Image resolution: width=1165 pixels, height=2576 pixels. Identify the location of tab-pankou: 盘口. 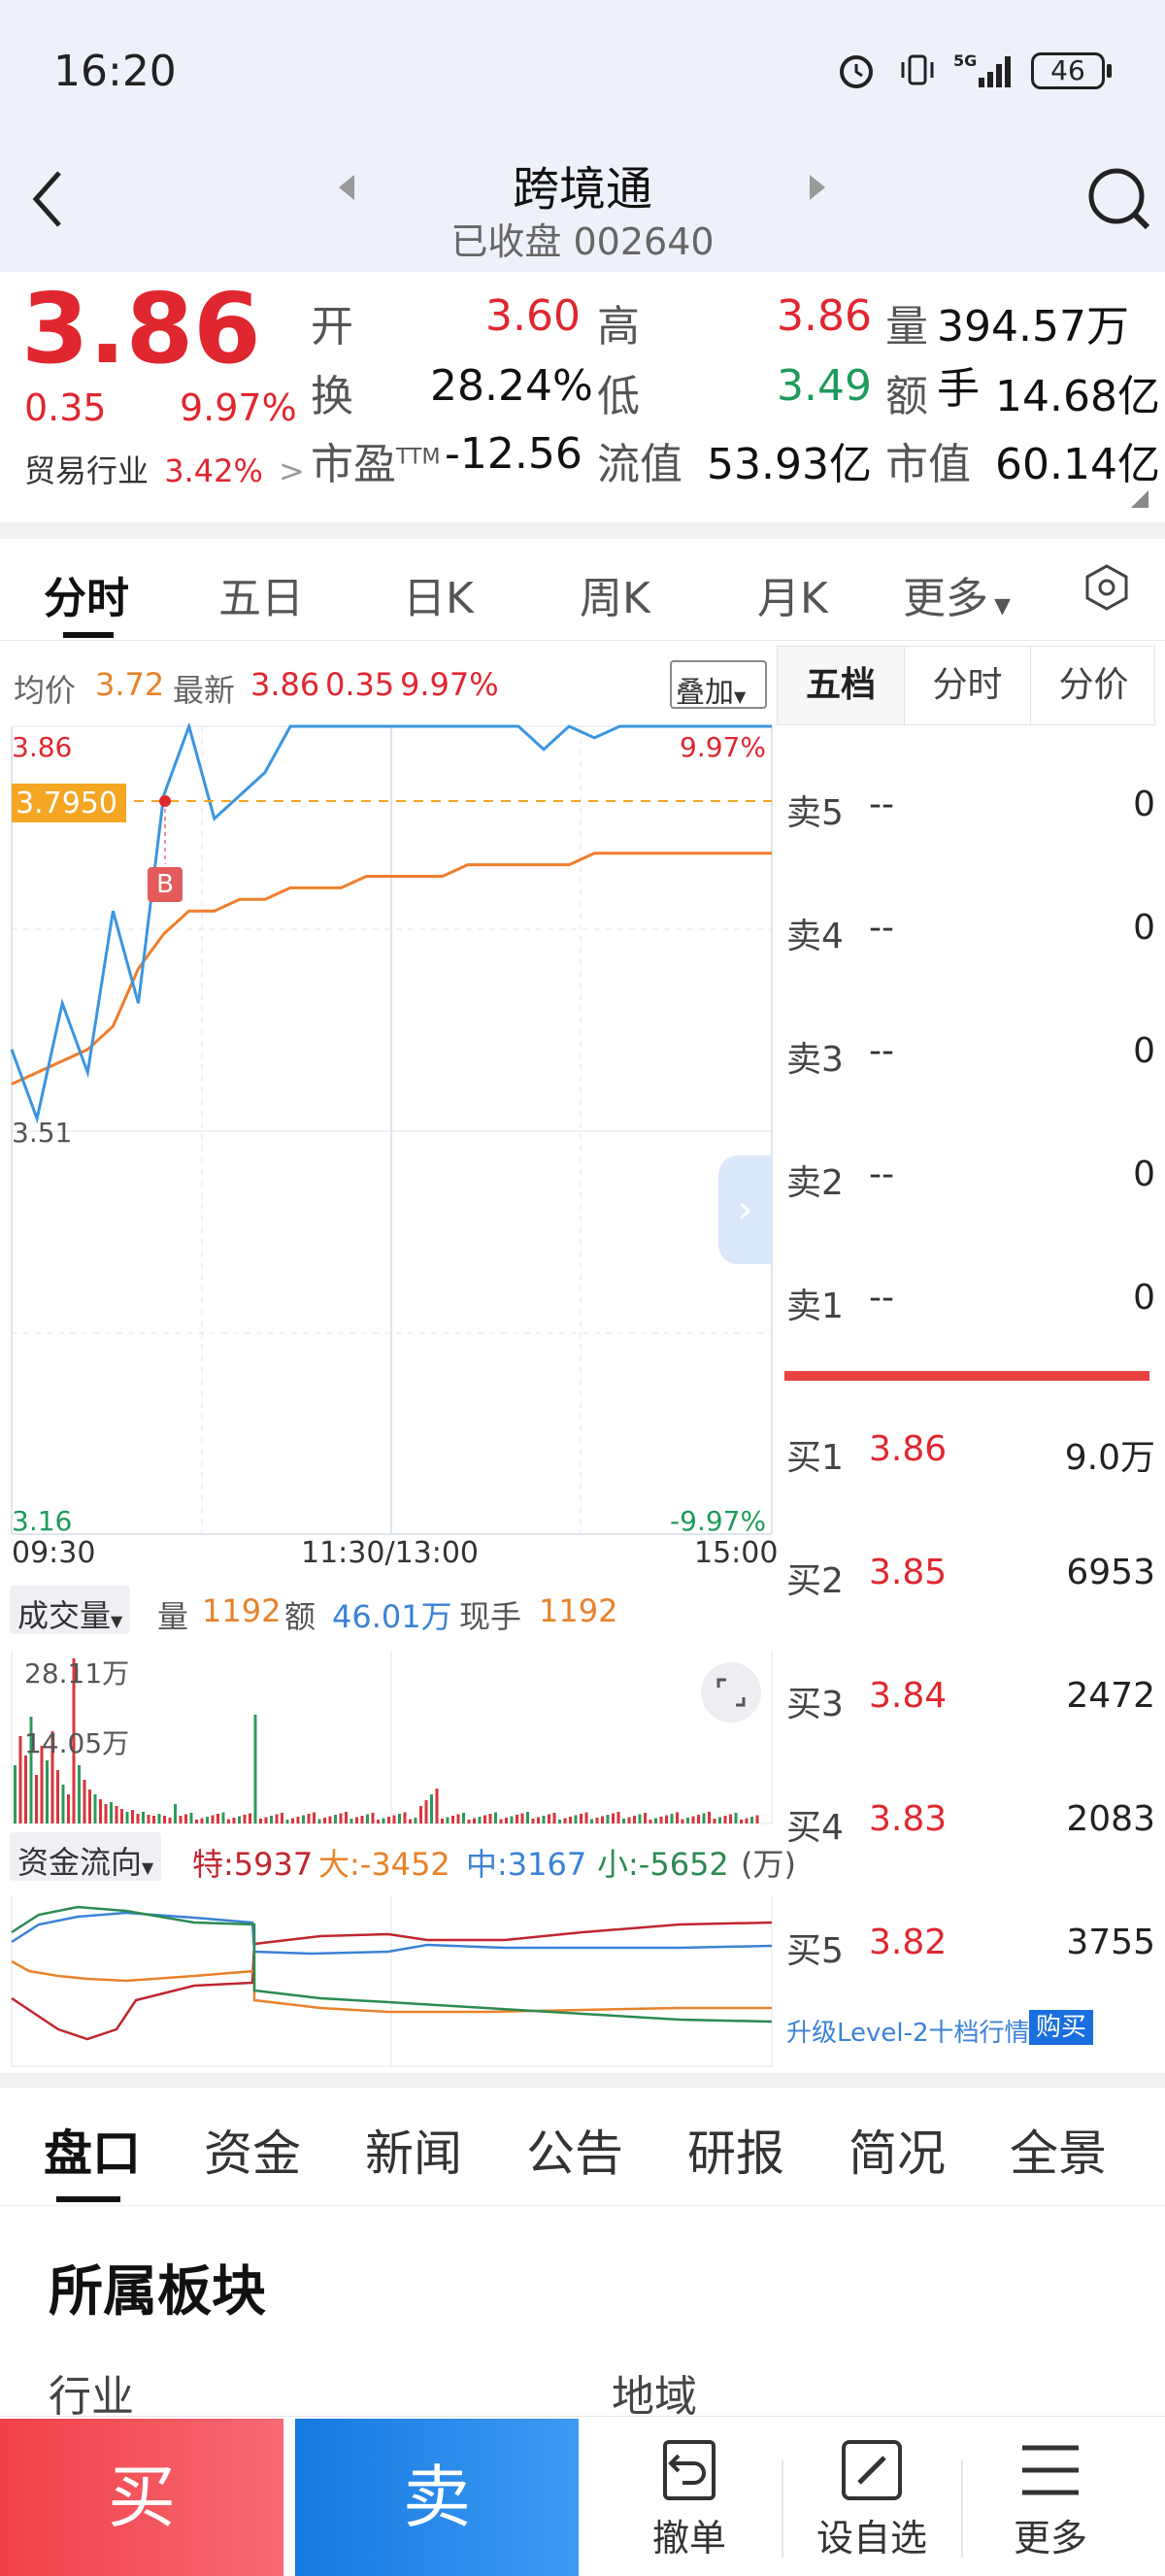
(92, 2150).